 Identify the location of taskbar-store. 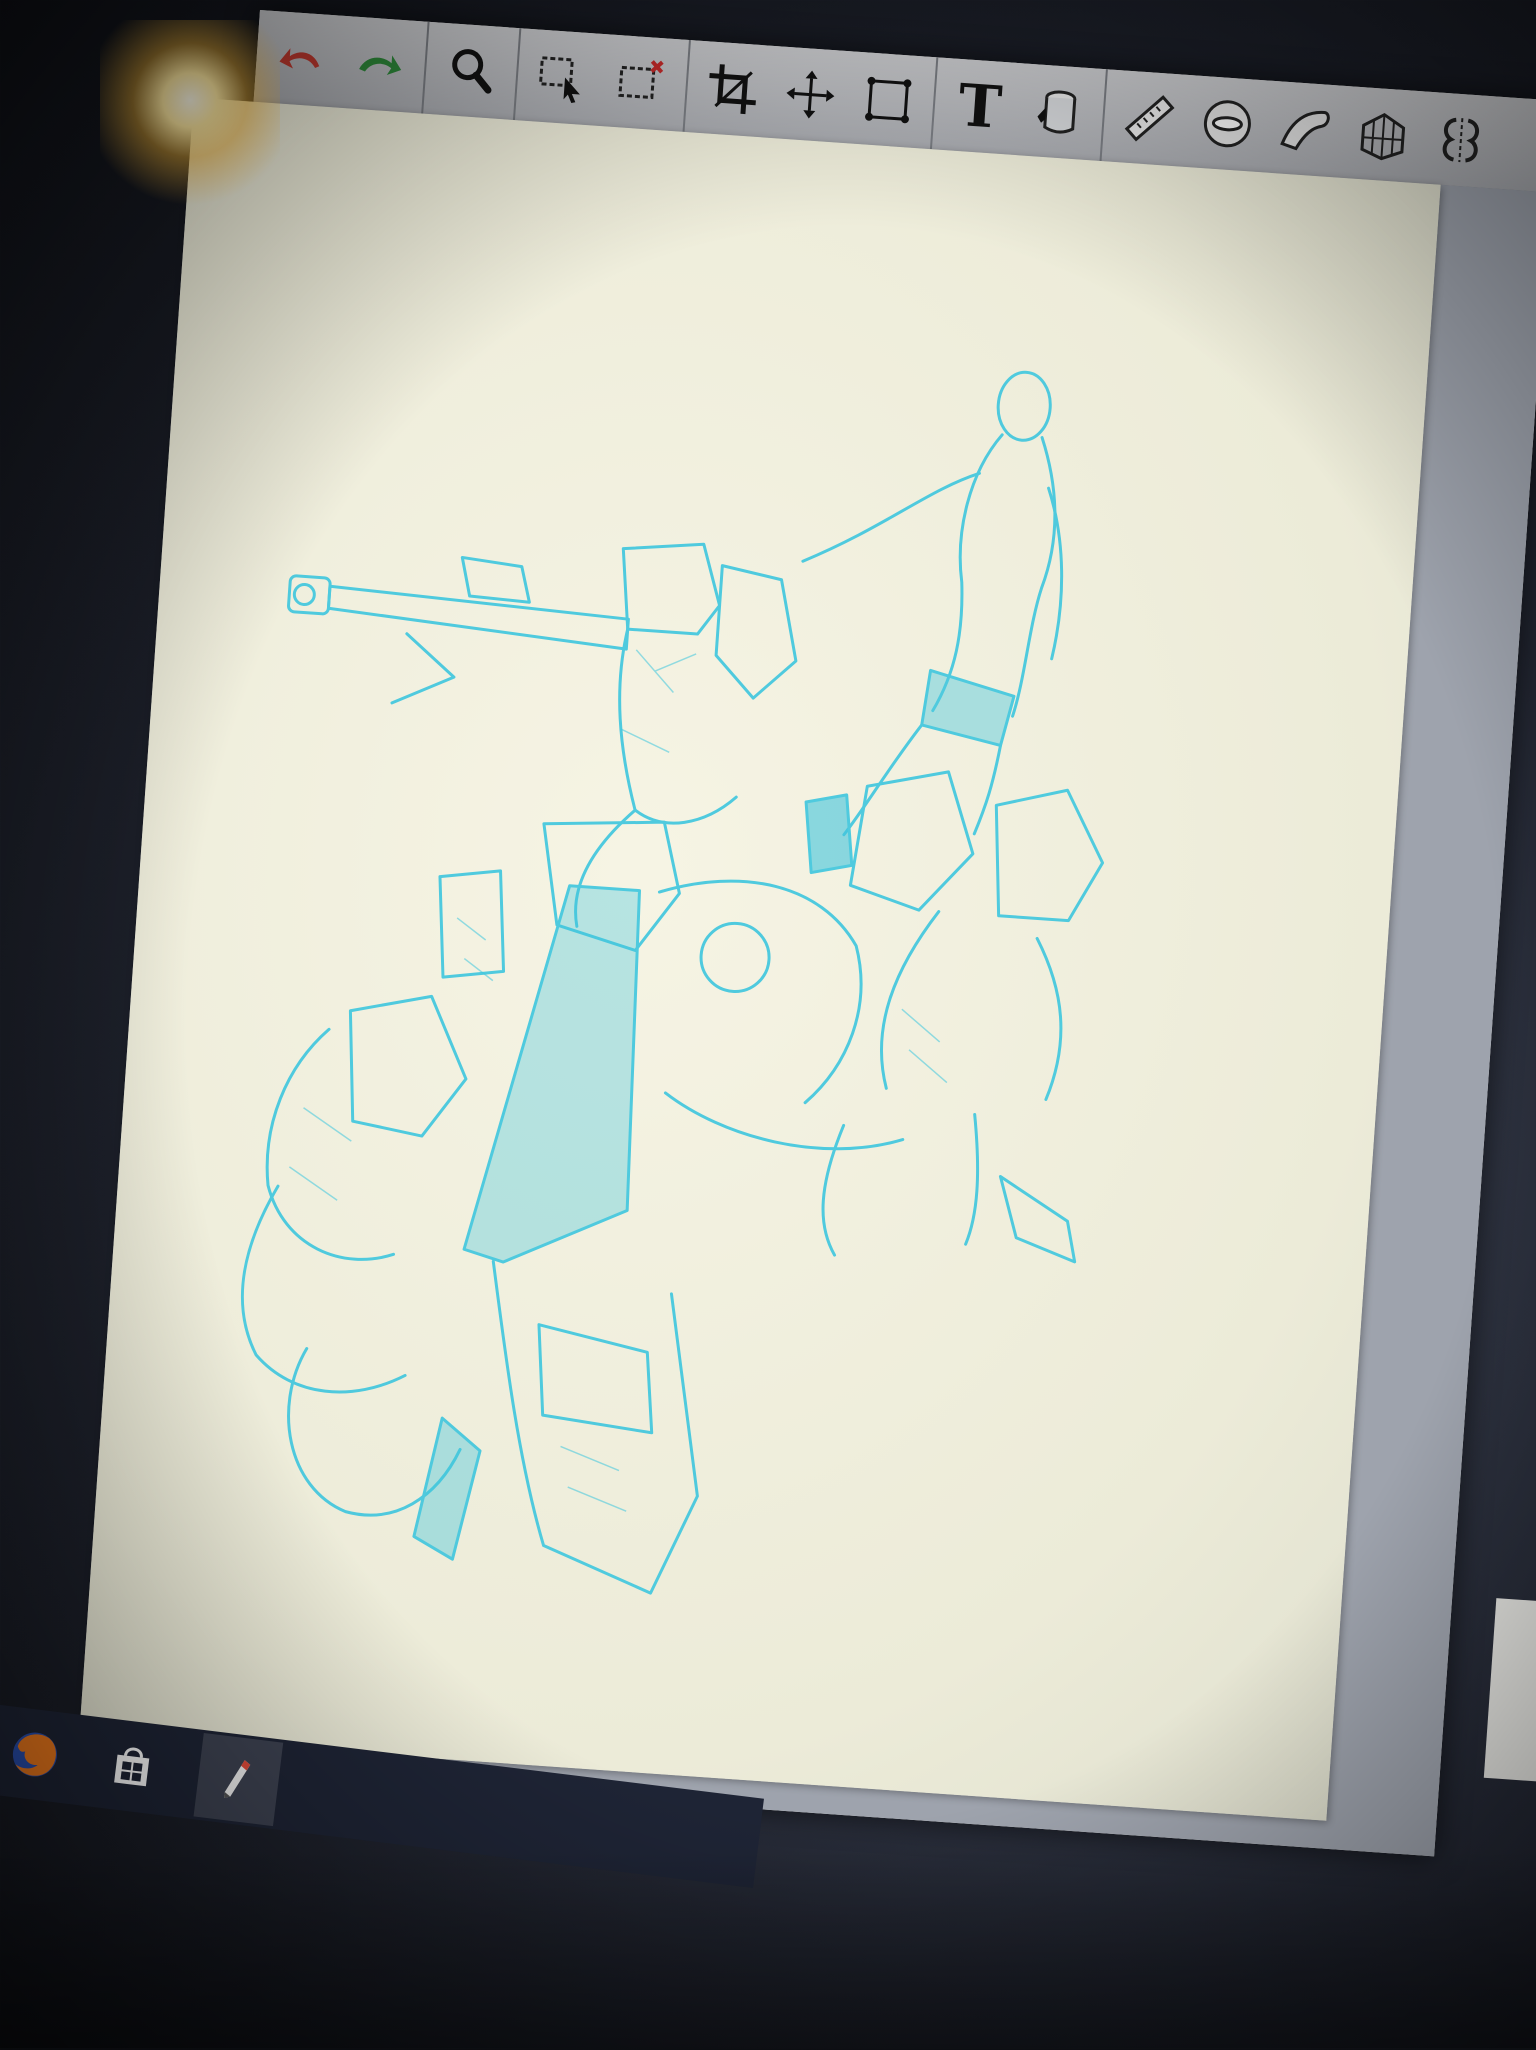
(132, 1766).